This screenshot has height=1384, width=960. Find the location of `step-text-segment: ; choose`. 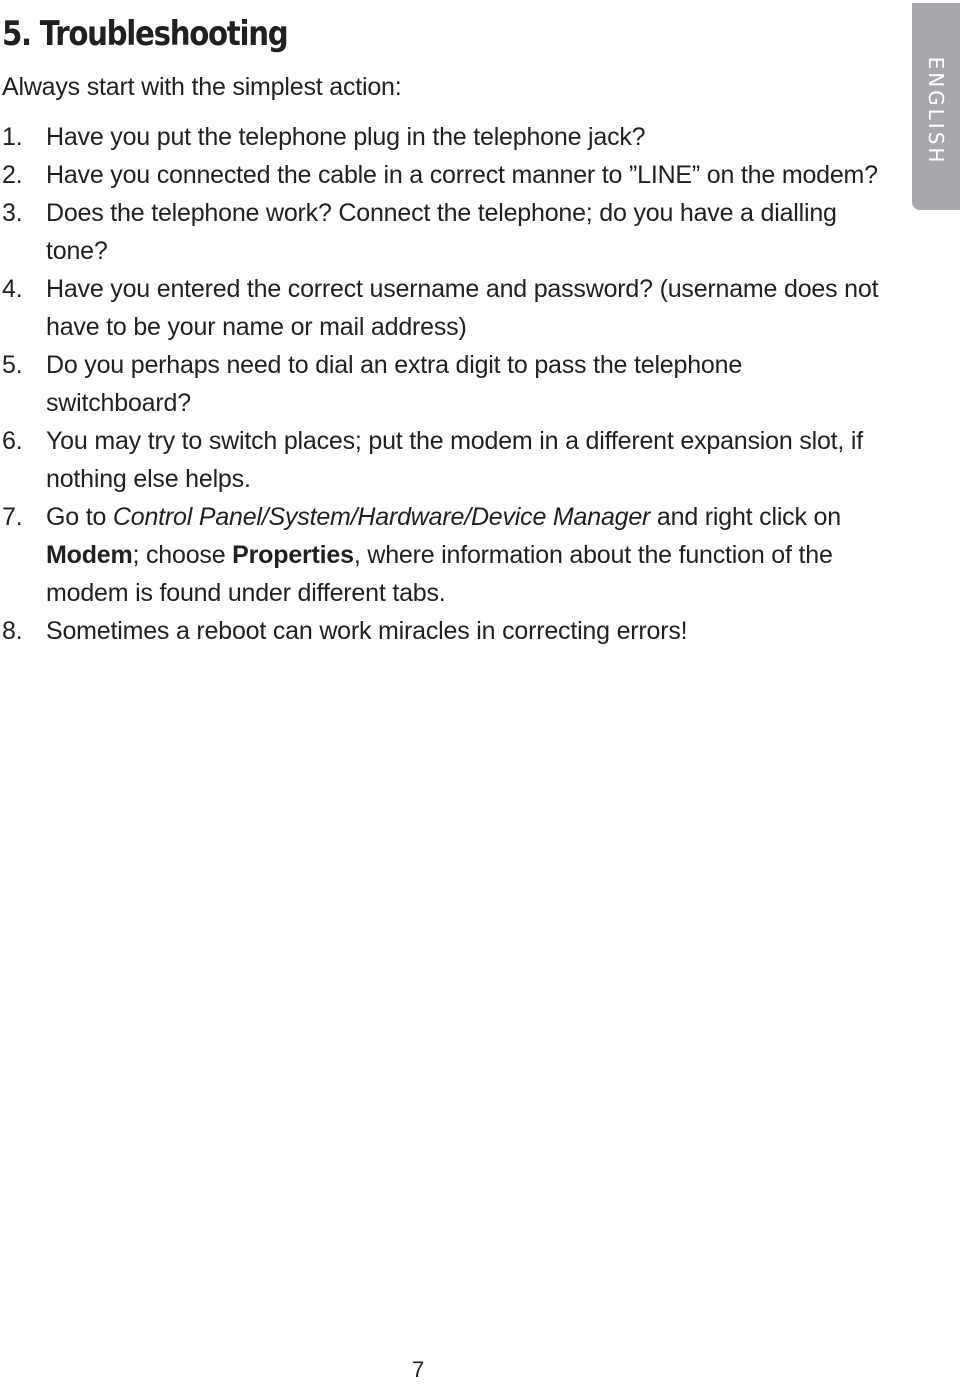

step-text-segment: ; choose is located at coordinates (182, 555).